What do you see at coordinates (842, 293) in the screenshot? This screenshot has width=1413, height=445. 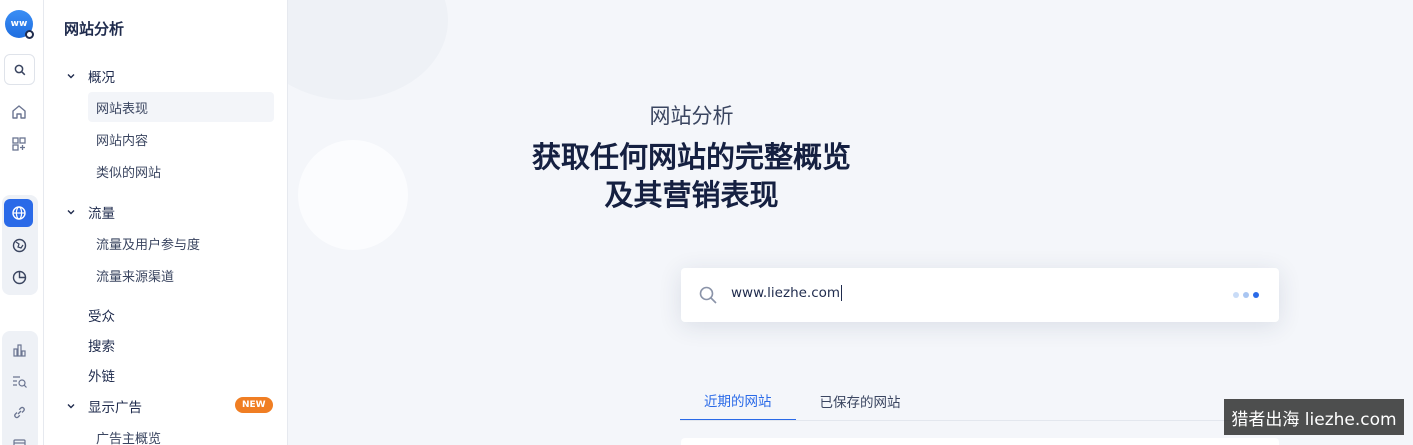 I see `text-caret` at bounding box center [842, 293].